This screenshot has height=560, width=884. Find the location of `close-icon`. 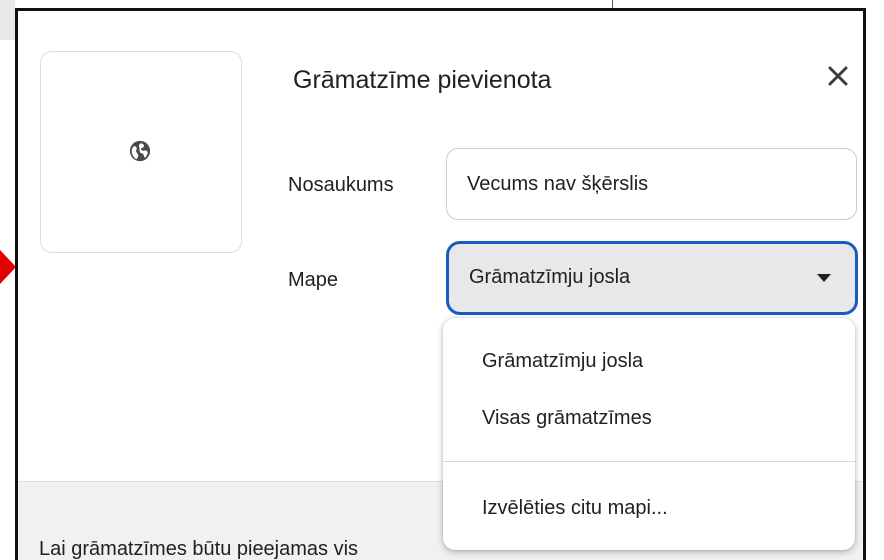

close-icon is located at coordinates (838, 76).